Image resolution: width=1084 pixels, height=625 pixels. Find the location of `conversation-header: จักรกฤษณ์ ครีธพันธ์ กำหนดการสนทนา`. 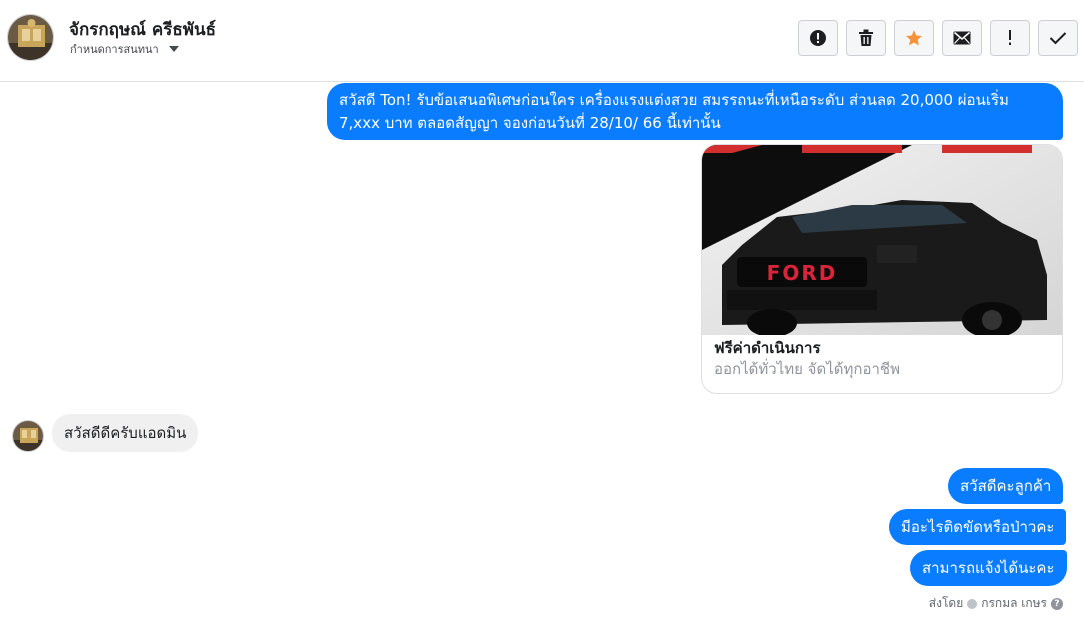

conversation-header: จักรกฤษณ์ ครีธพันธ์ กำหนดการสนทนา is located at coordinates (542, 41).